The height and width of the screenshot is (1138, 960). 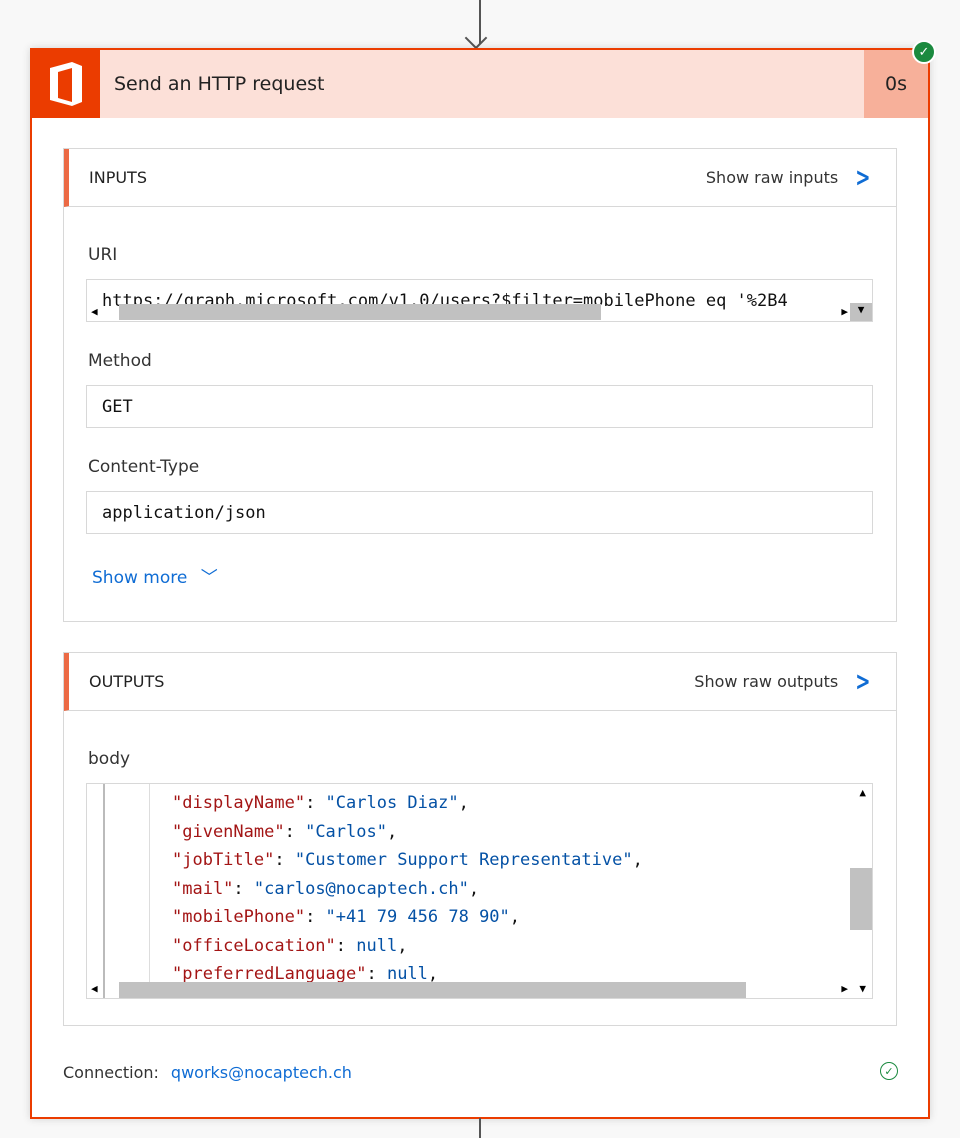 I want to click on json-key: "preferredLanguage", so click(x=269, y=974).